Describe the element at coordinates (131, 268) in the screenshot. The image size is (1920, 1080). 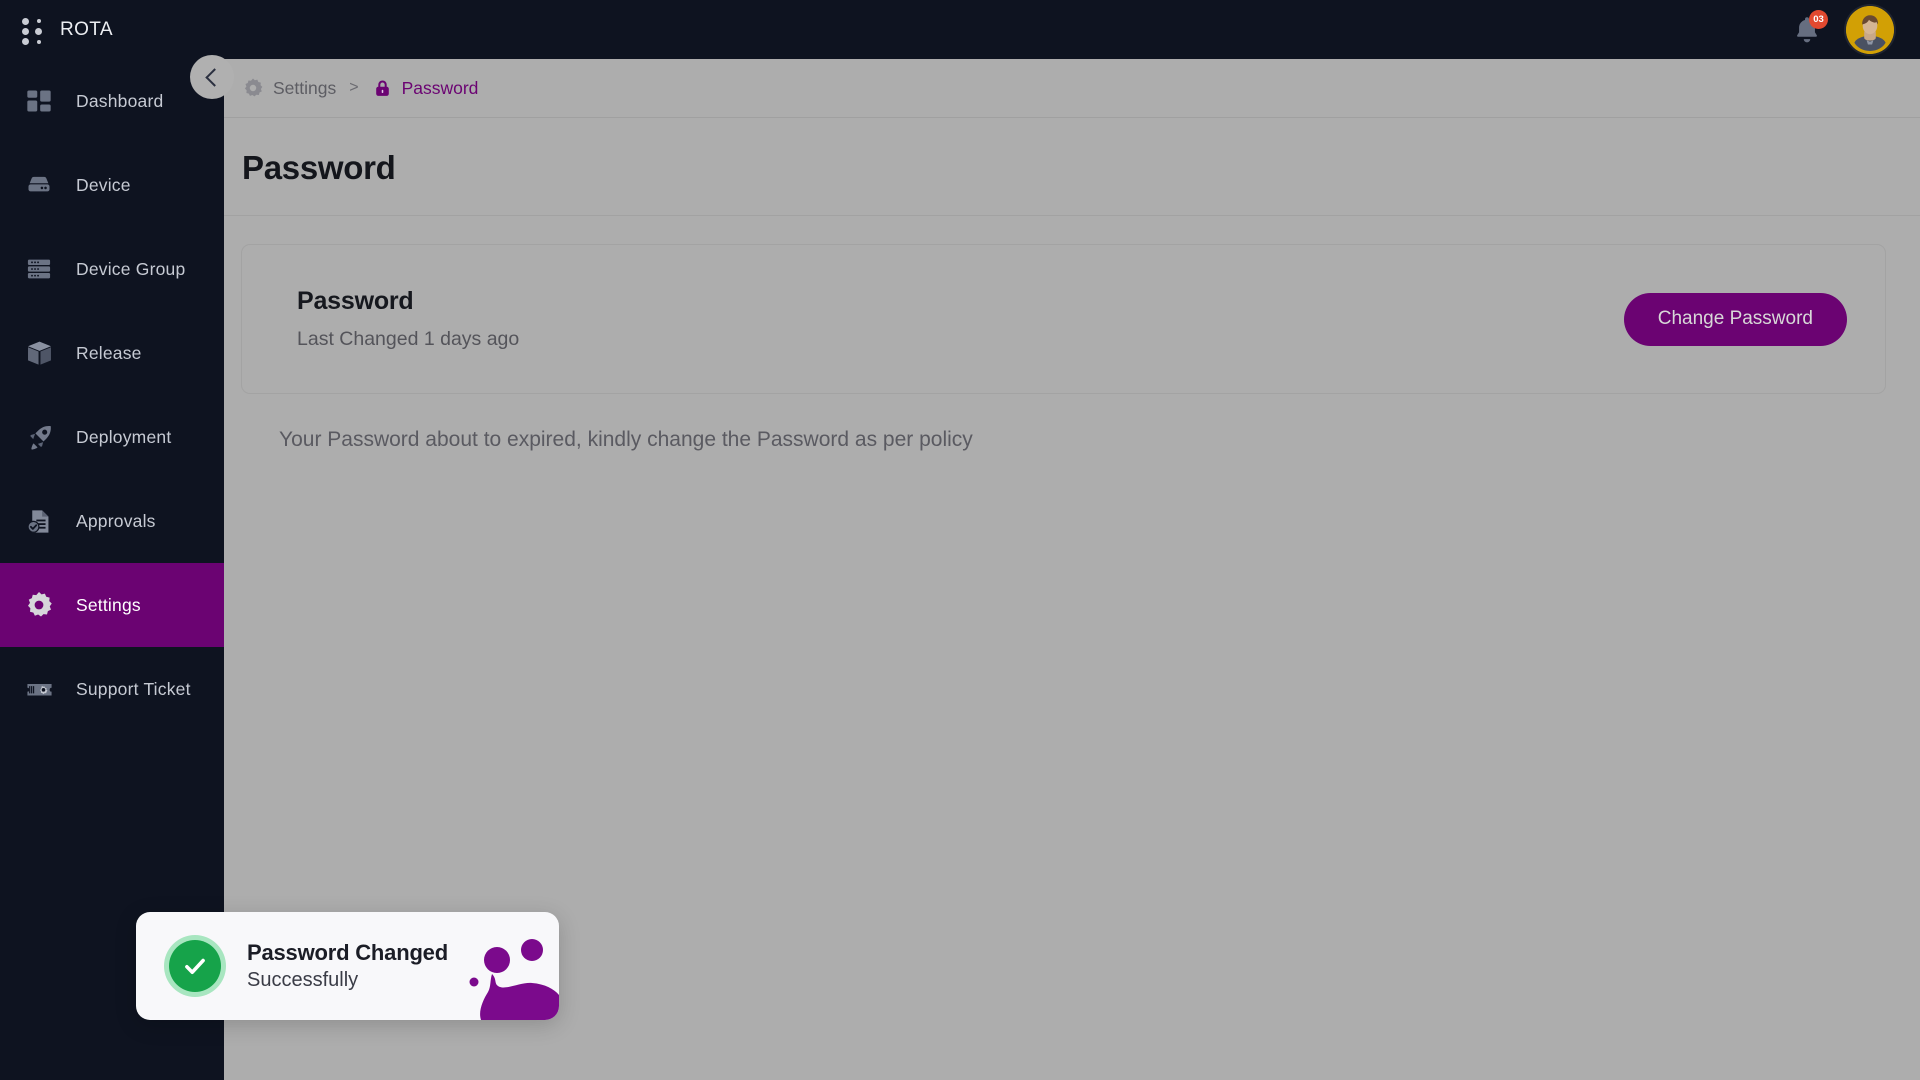
I see `sidebar-item-label: Device Group` at that location.